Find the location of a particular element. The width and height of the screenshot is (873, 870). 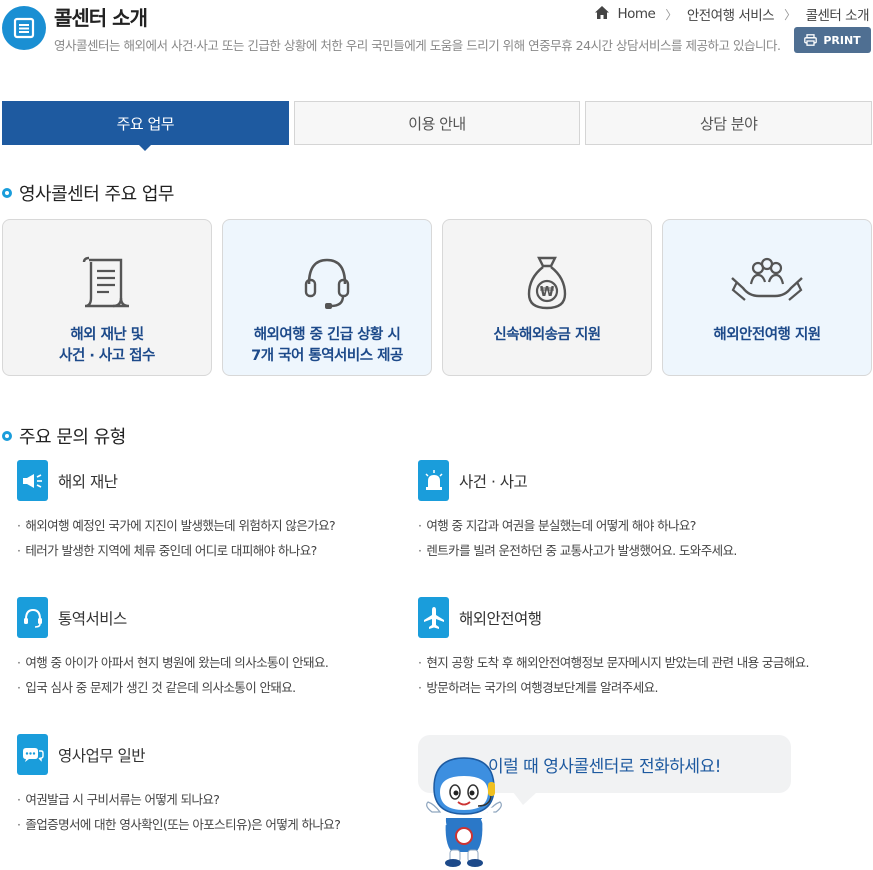

list-item: 여권발급 시 구비서류는 어떻게 되나요? is located at coordinates (178, 799).